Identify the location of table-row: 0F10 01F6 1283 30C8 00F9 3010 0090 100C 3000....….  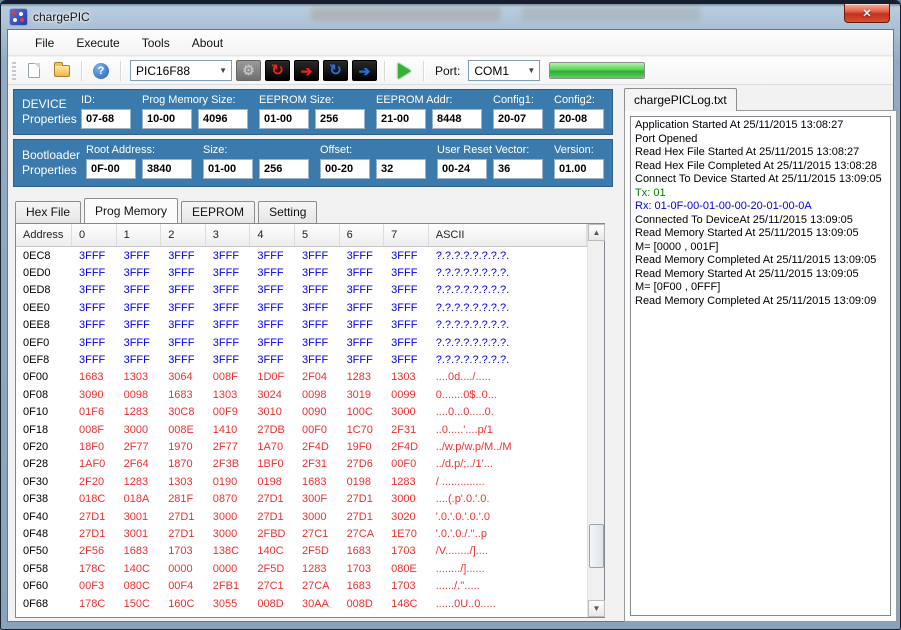
(301, 412).